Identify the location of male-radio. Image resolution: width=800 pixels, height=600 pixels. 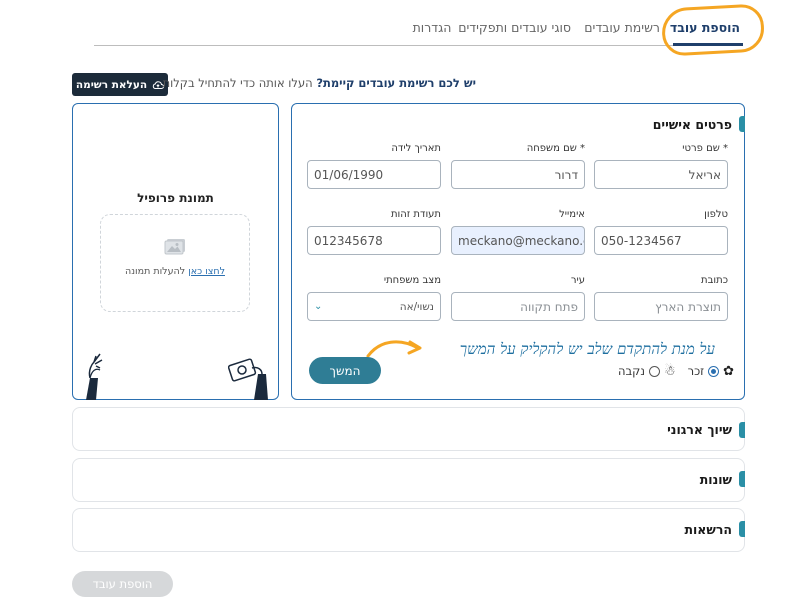
(714, 371).